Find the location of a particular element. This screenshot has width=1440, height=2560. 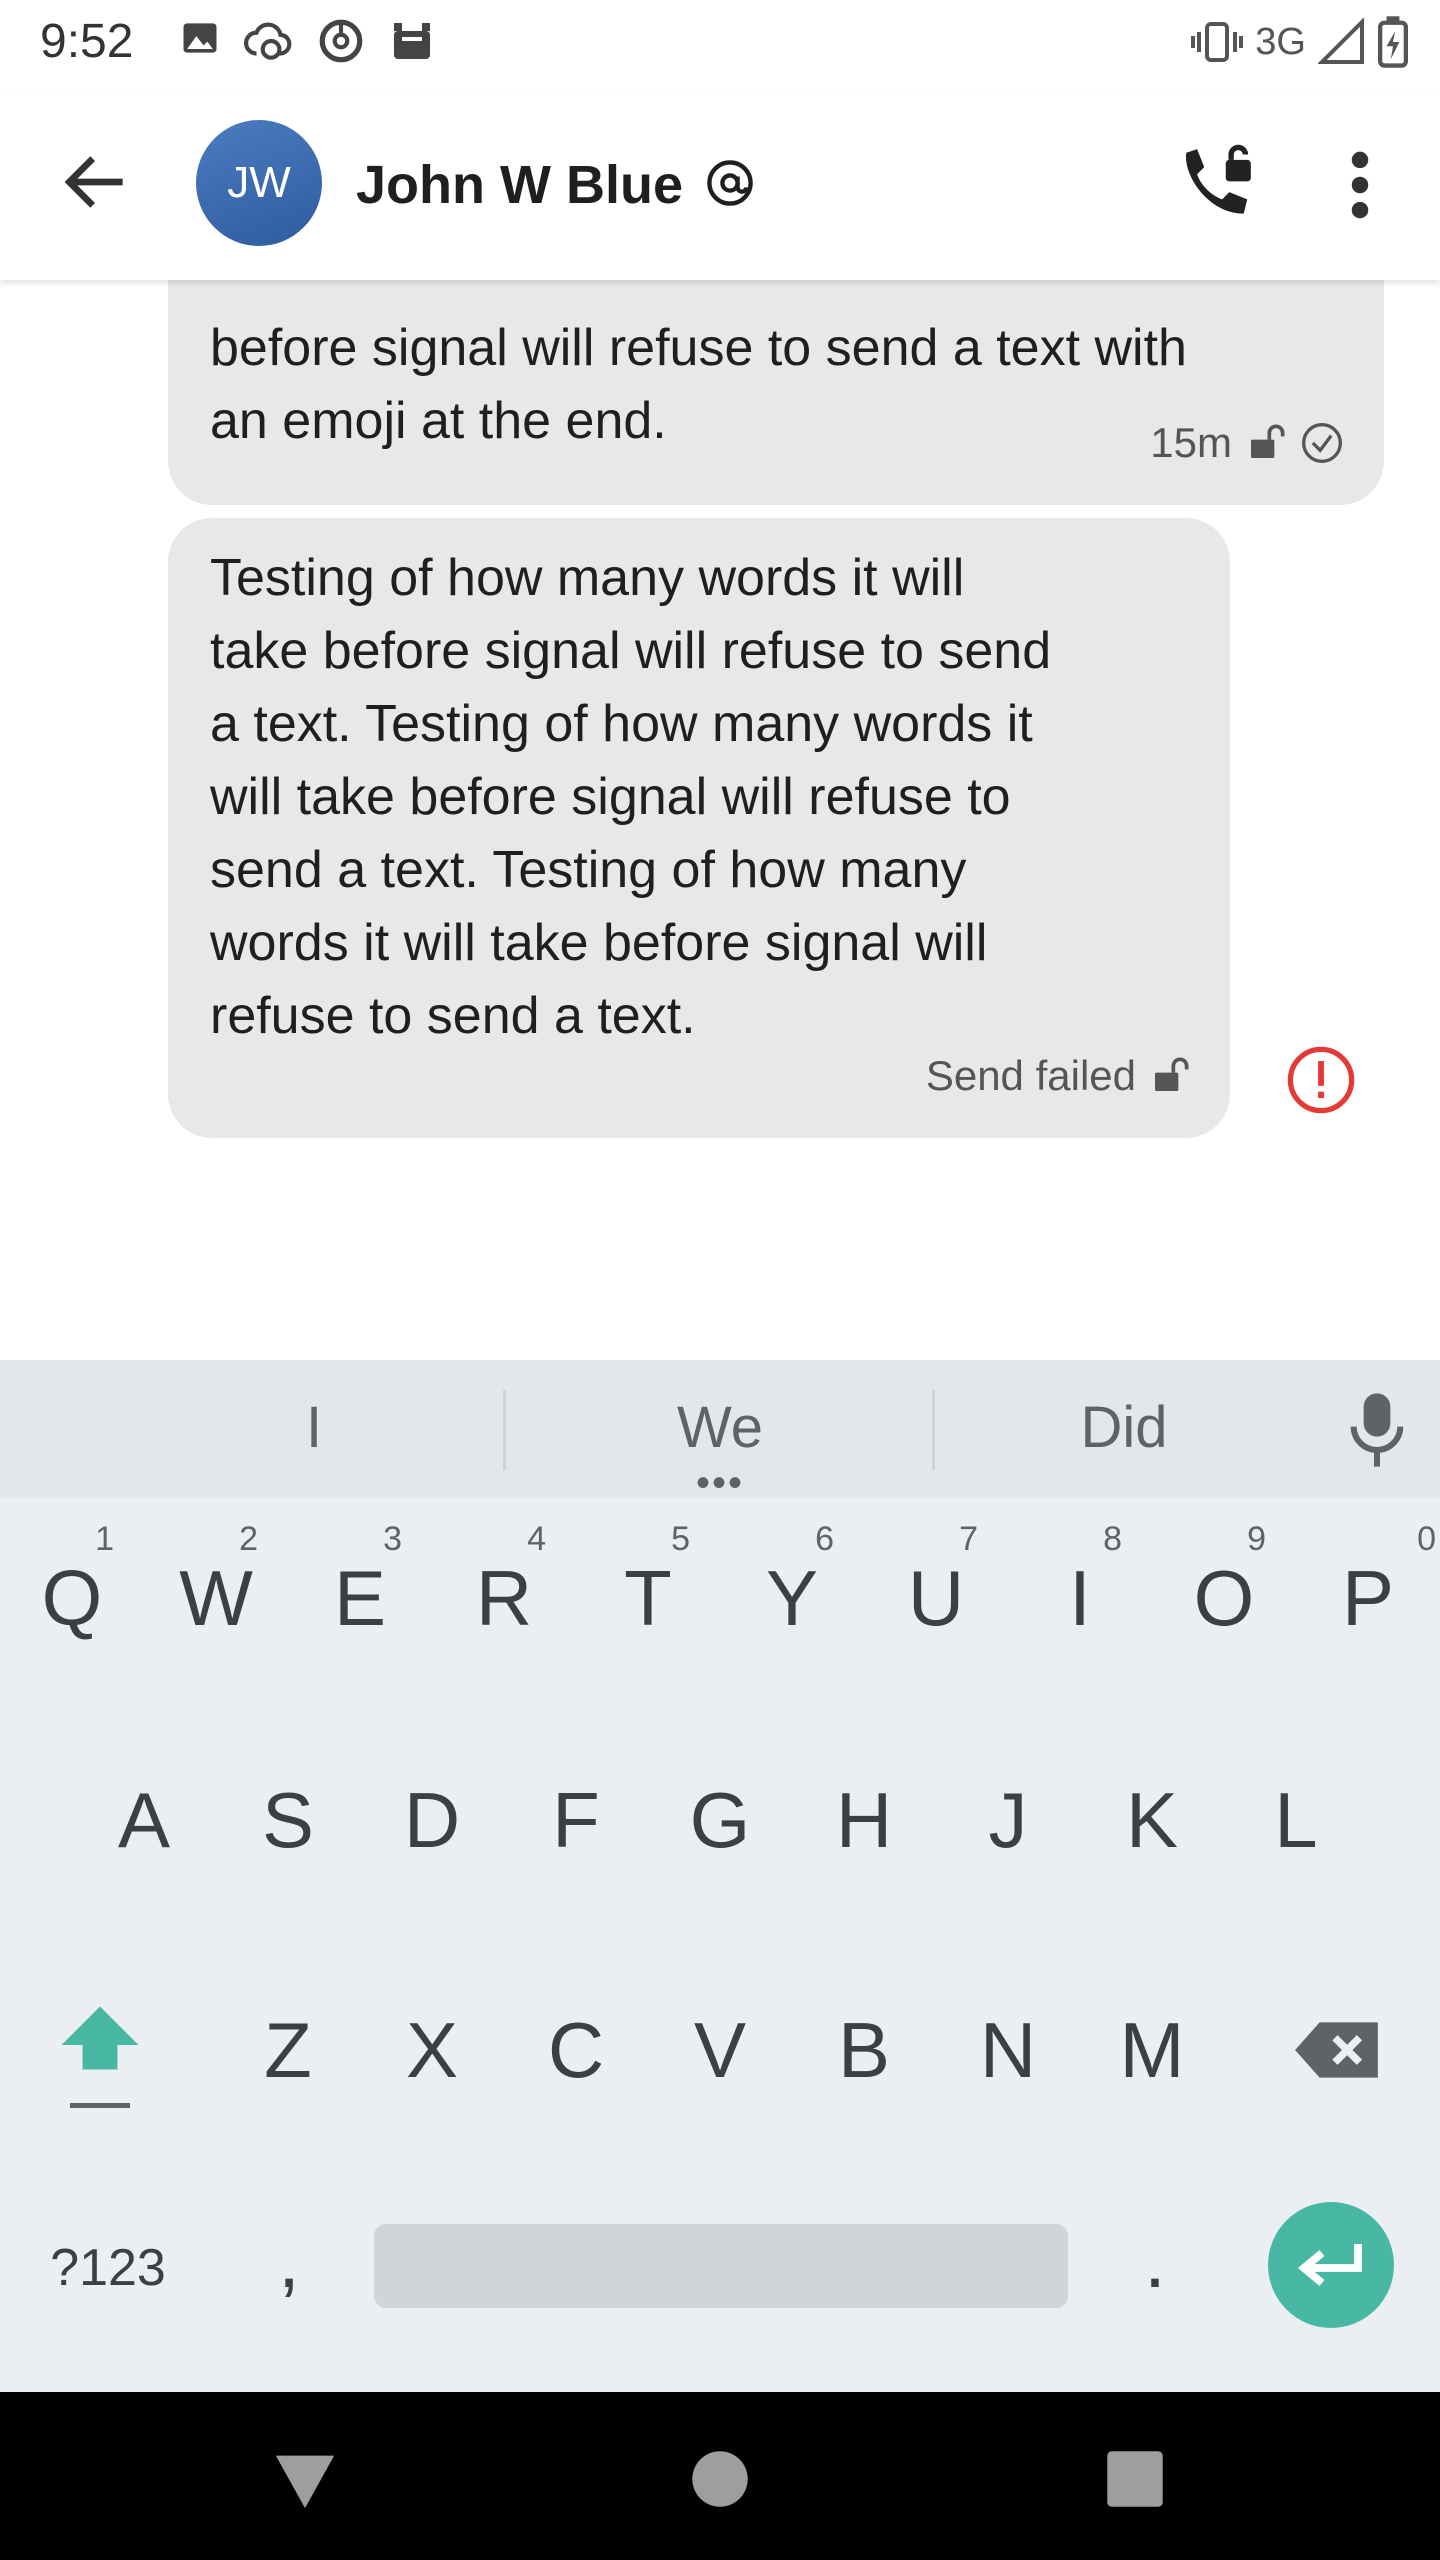

status-bar: 9:52 3G is located at coordinates (720, 45).